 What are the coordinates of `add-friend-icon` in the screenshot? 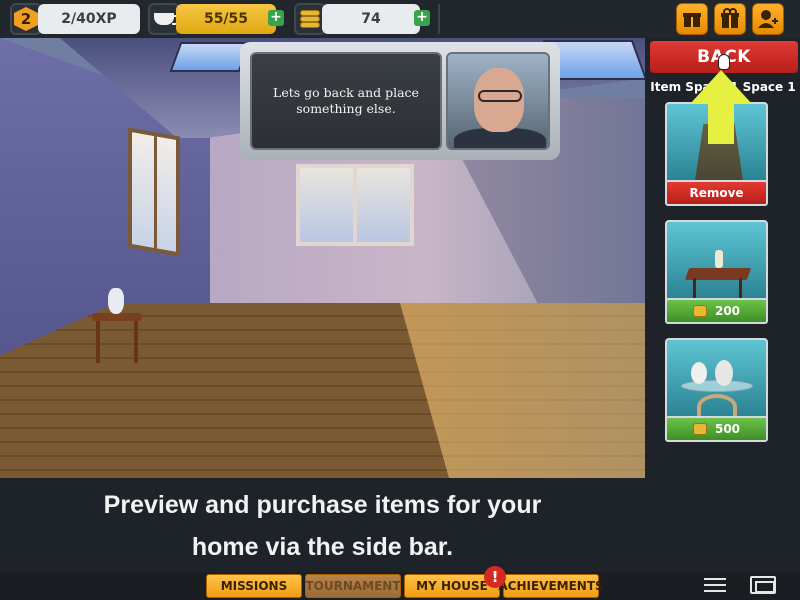 It's located at (768, 19).